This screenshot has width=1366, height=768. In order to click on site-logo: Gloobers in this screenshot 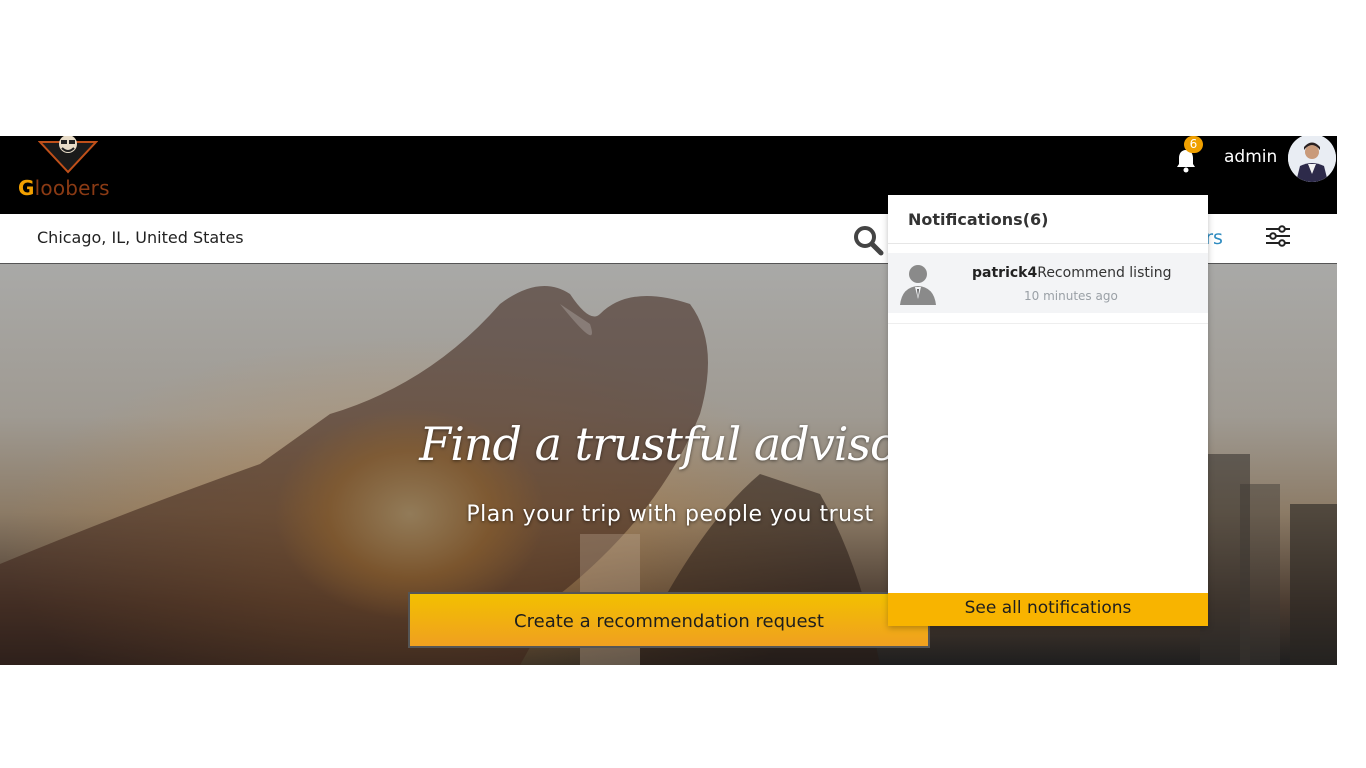, I will do `click(73, 171)`.